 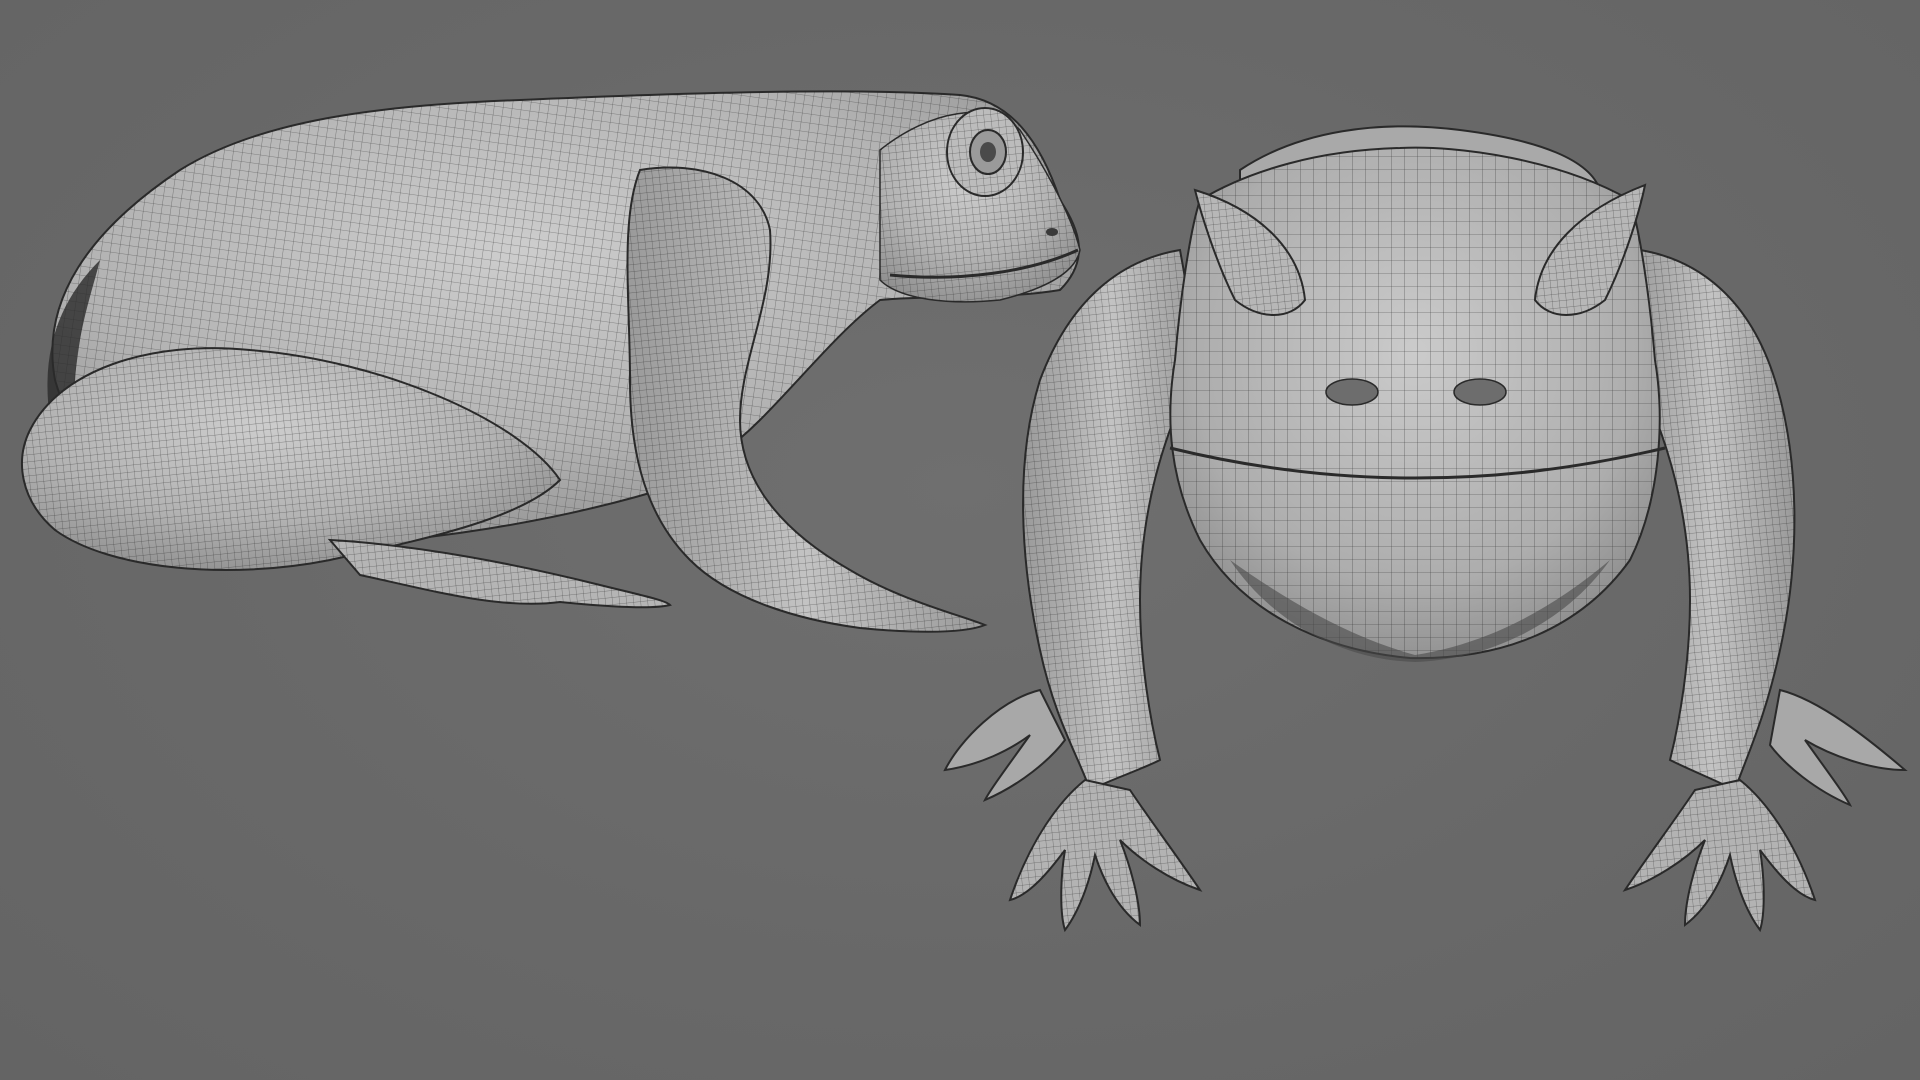 I want to click on frog-side-eye, so click(x=985, y=152).